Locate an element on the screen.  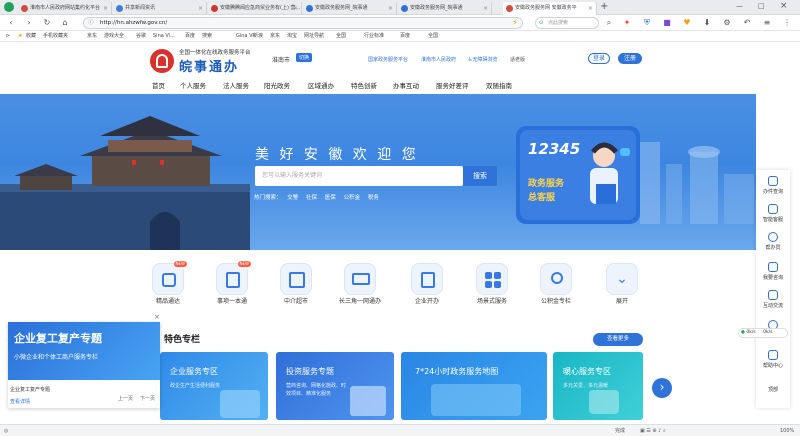
service-item: NEW 事项一本通 is located at coordinates (232, 283).